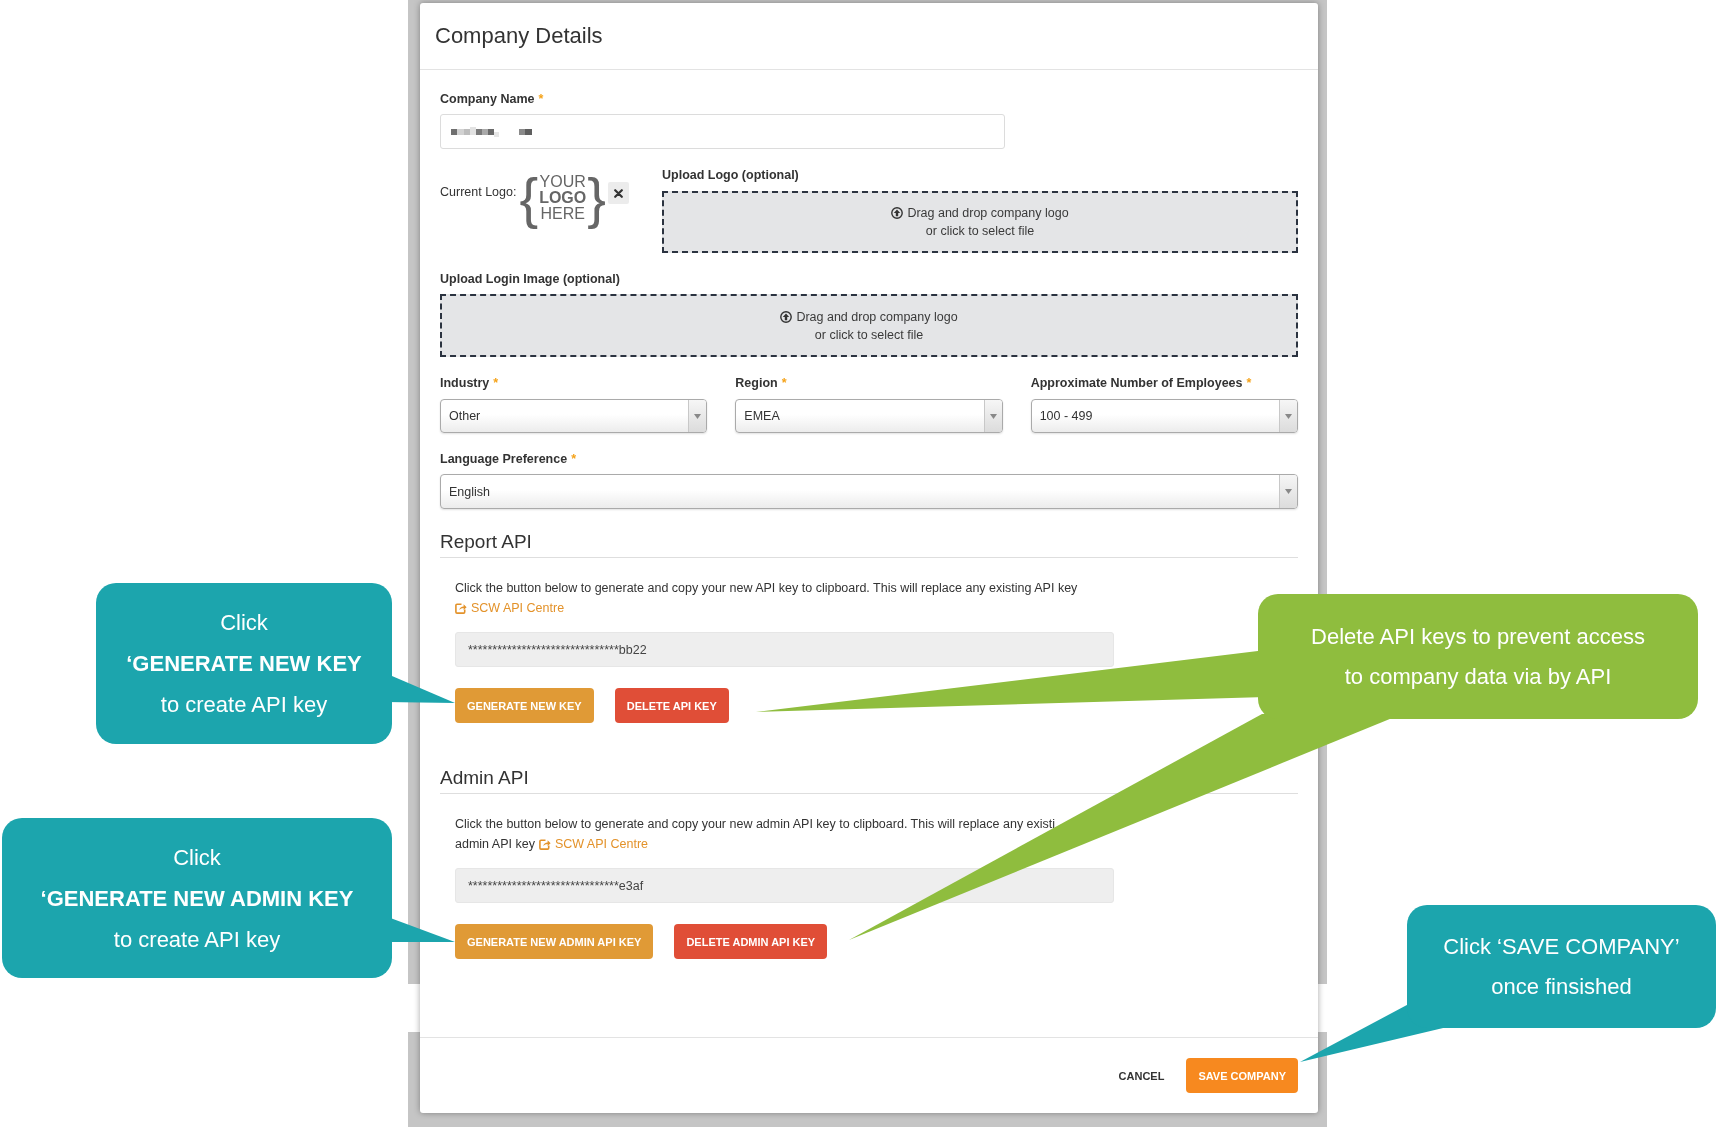  I want to click on remove-logo-button, so click(618, 193).